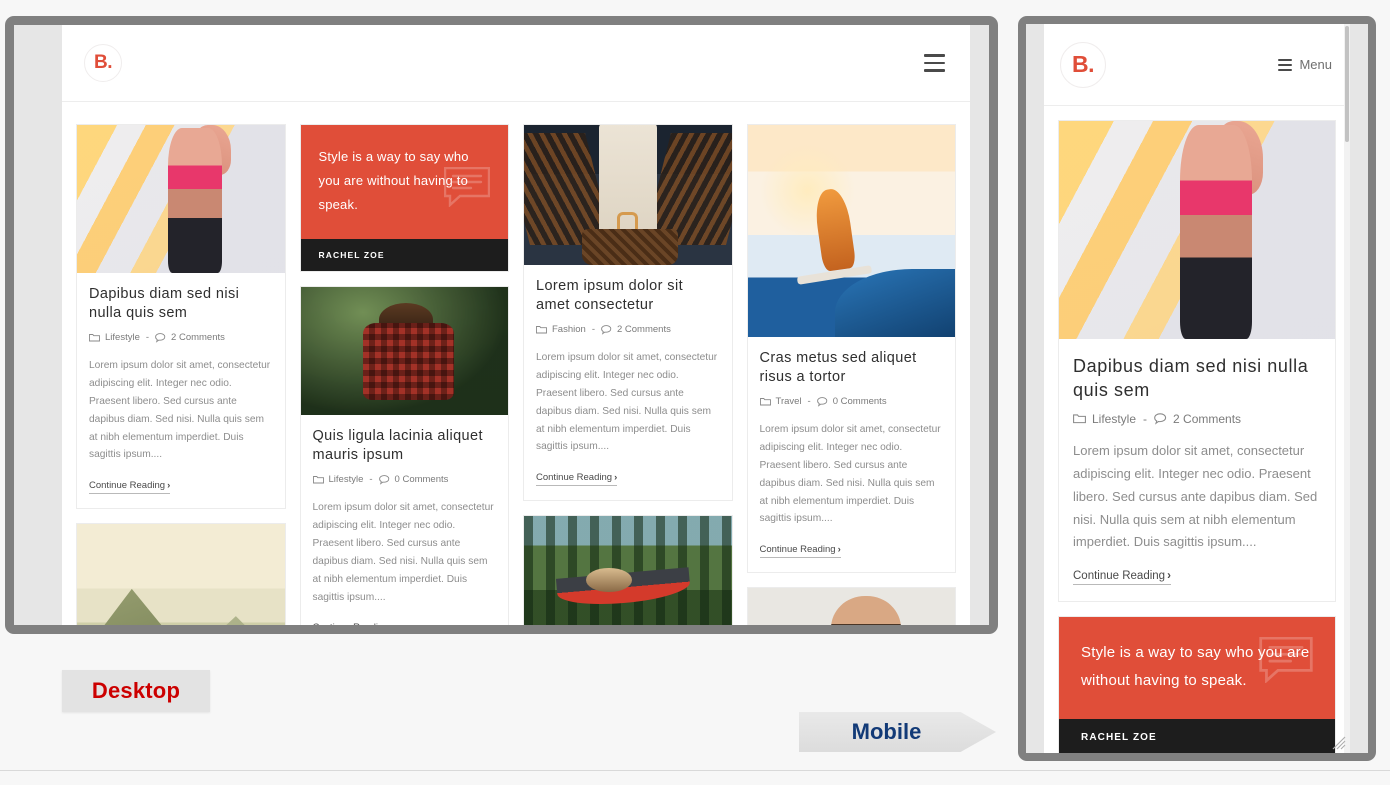 The height and width of the screenshot is (785, 1390). I want to click on post-meta: Lifestyle - 2 Comments, so click(181, 337).